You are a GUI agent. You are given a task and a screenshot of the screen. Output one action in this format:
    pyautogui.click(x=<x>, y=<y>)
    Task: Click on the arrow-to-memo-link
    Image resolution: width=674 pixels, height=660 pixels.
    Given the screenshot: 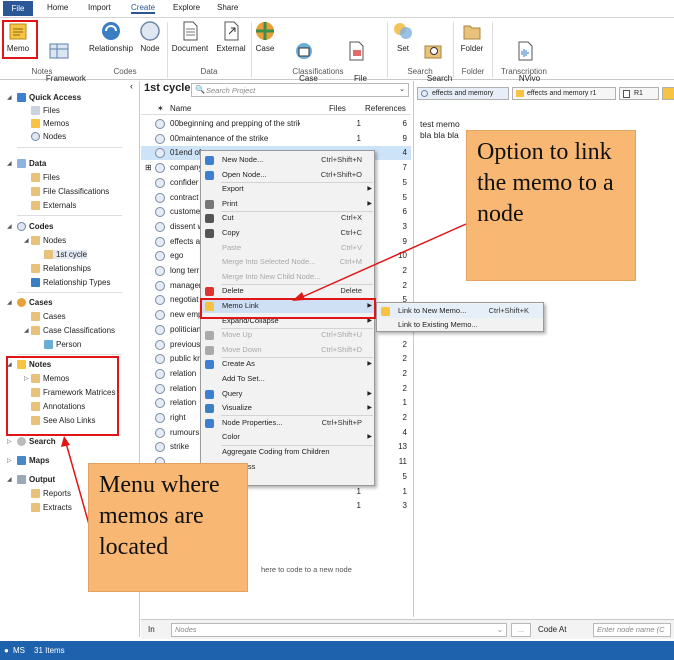 What is the action you would take?
    pyautogui.click(x=383, y=261)
    